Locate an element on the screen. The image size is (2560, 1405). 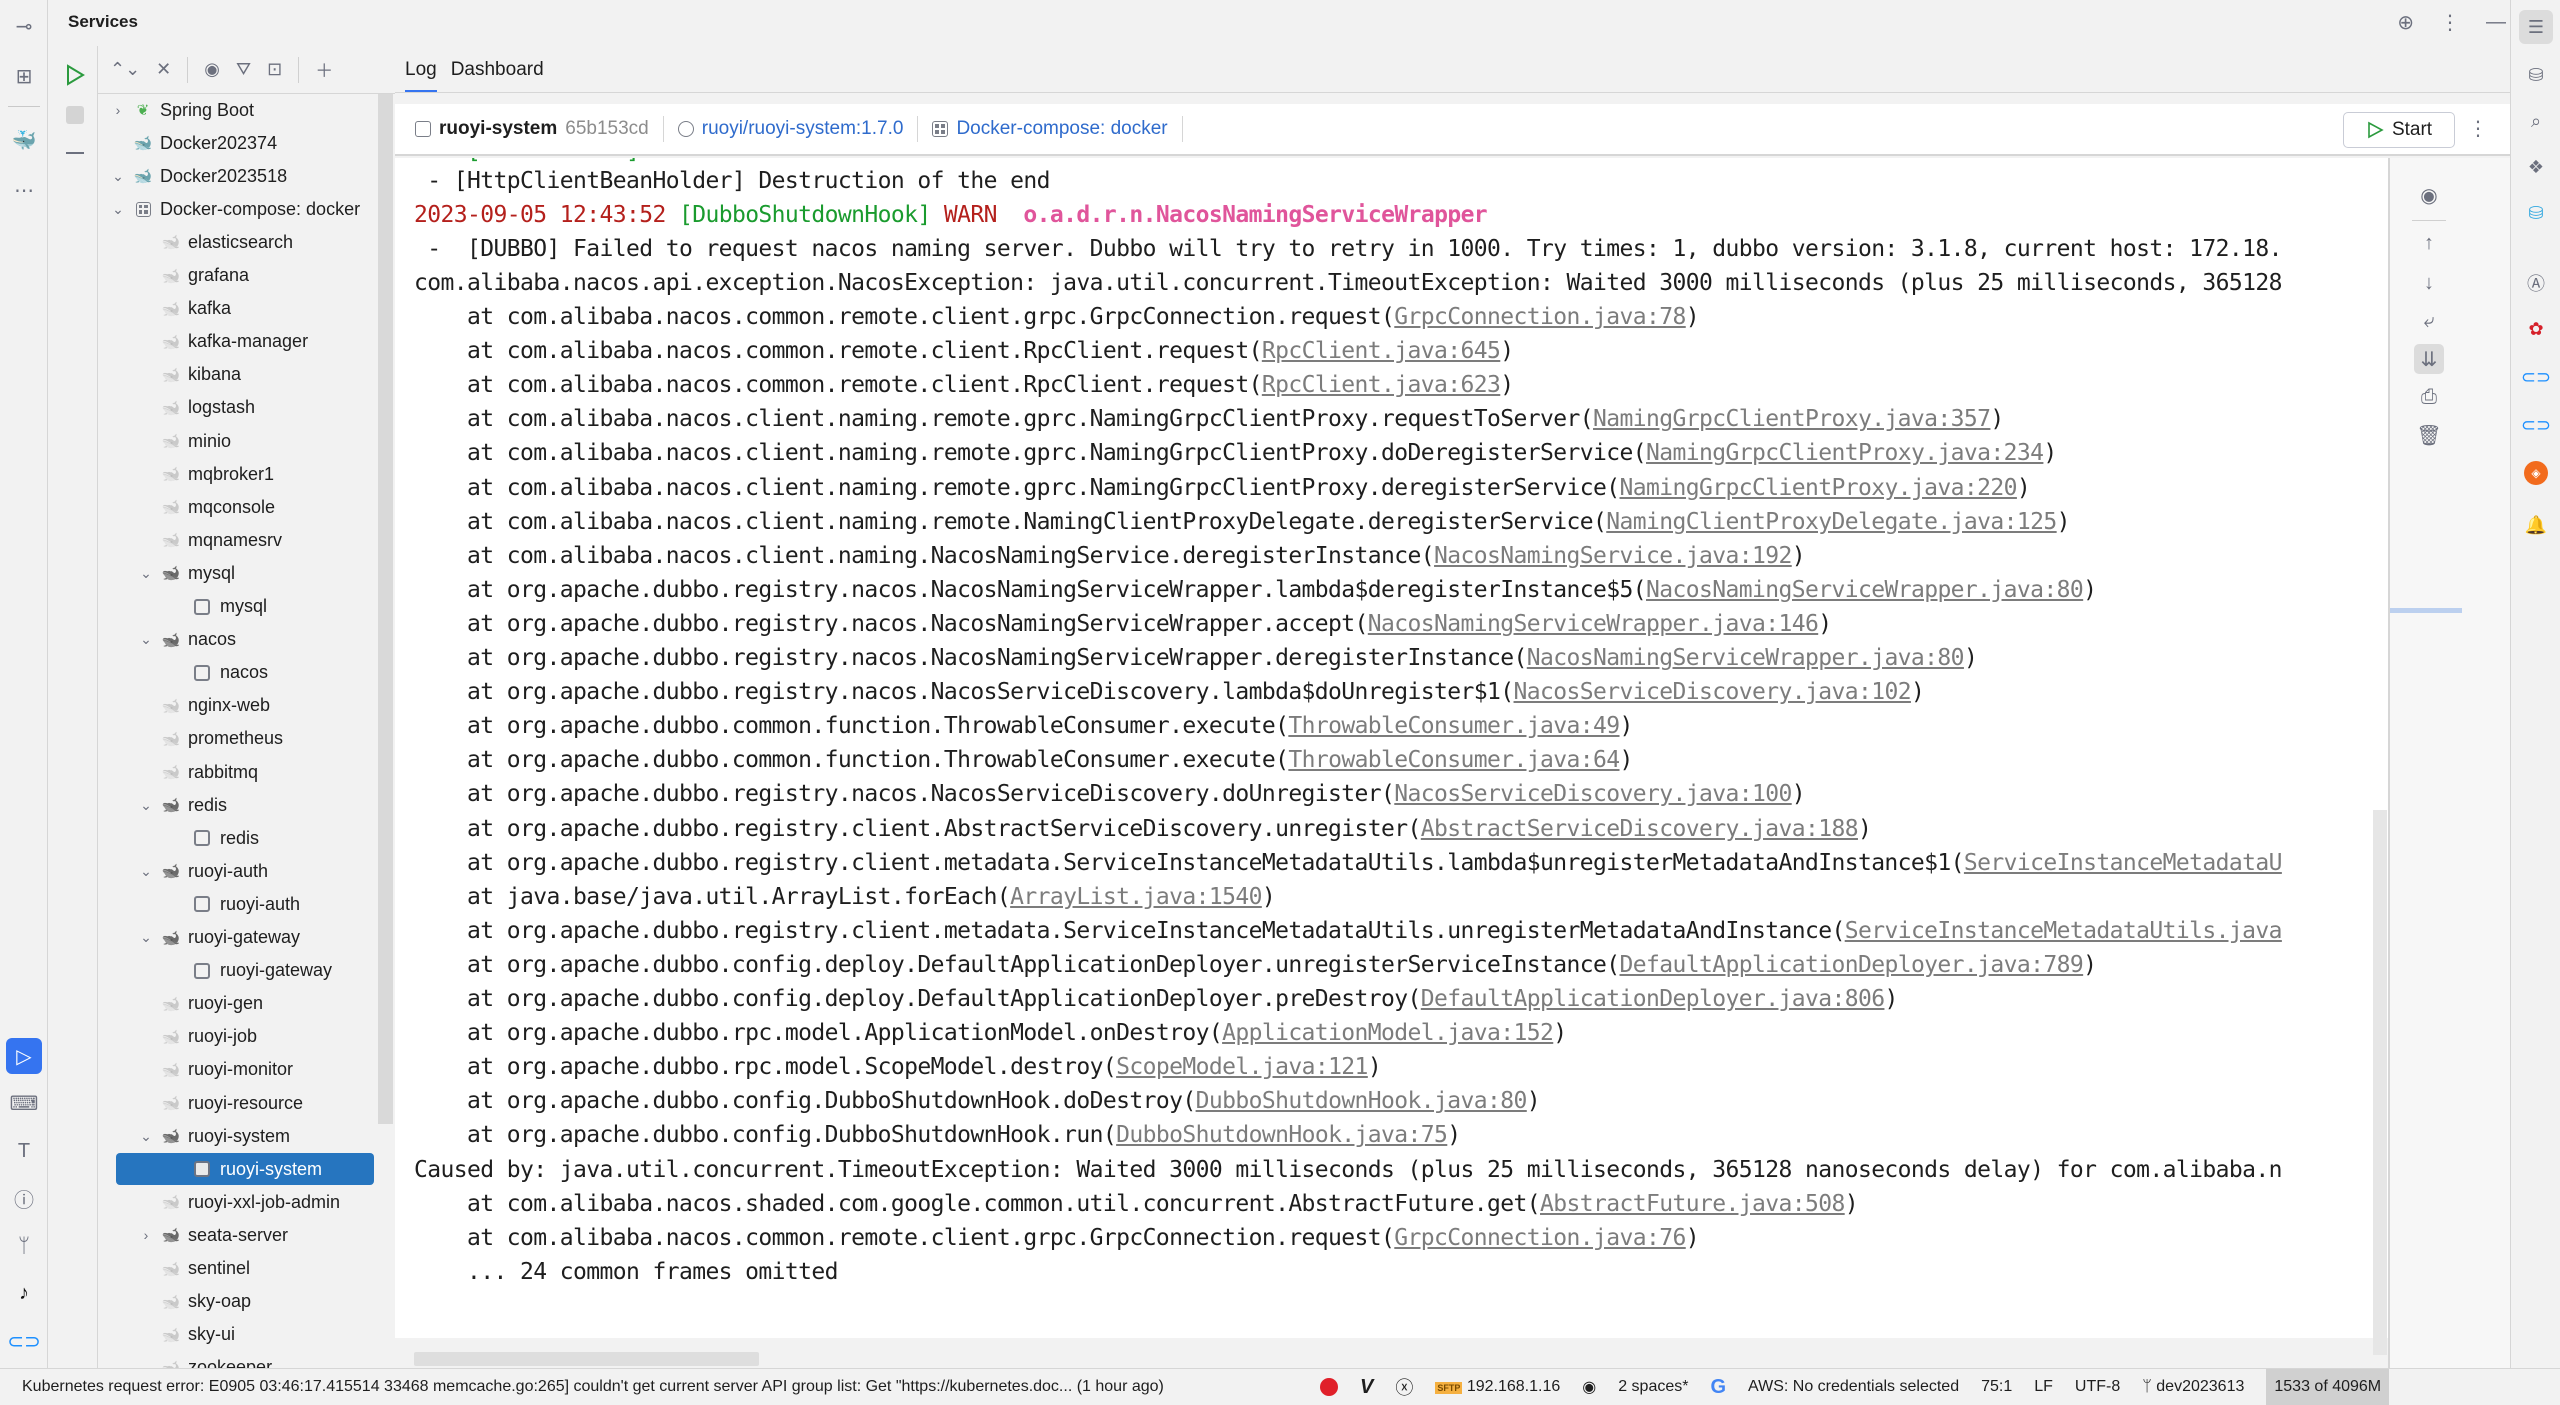
tree-item: 🐋 minio is located at coordinates (238, 441).